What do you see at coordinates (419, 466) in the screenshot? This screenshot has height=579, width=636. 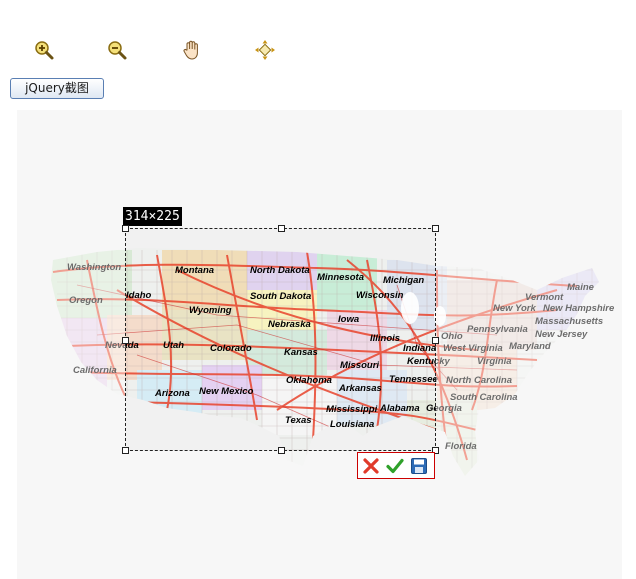 I see `save-icon` at bounding box center [419, 466].